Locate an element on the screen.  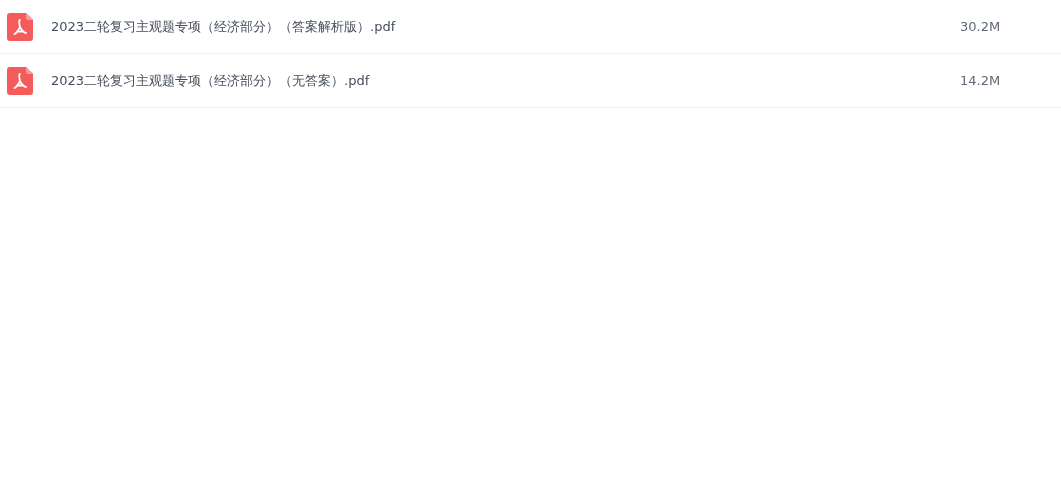
file-name: 2023二轮复习主观题专项（经济部分）（答案解析版）.pdf is located at coordinates (505, 26).